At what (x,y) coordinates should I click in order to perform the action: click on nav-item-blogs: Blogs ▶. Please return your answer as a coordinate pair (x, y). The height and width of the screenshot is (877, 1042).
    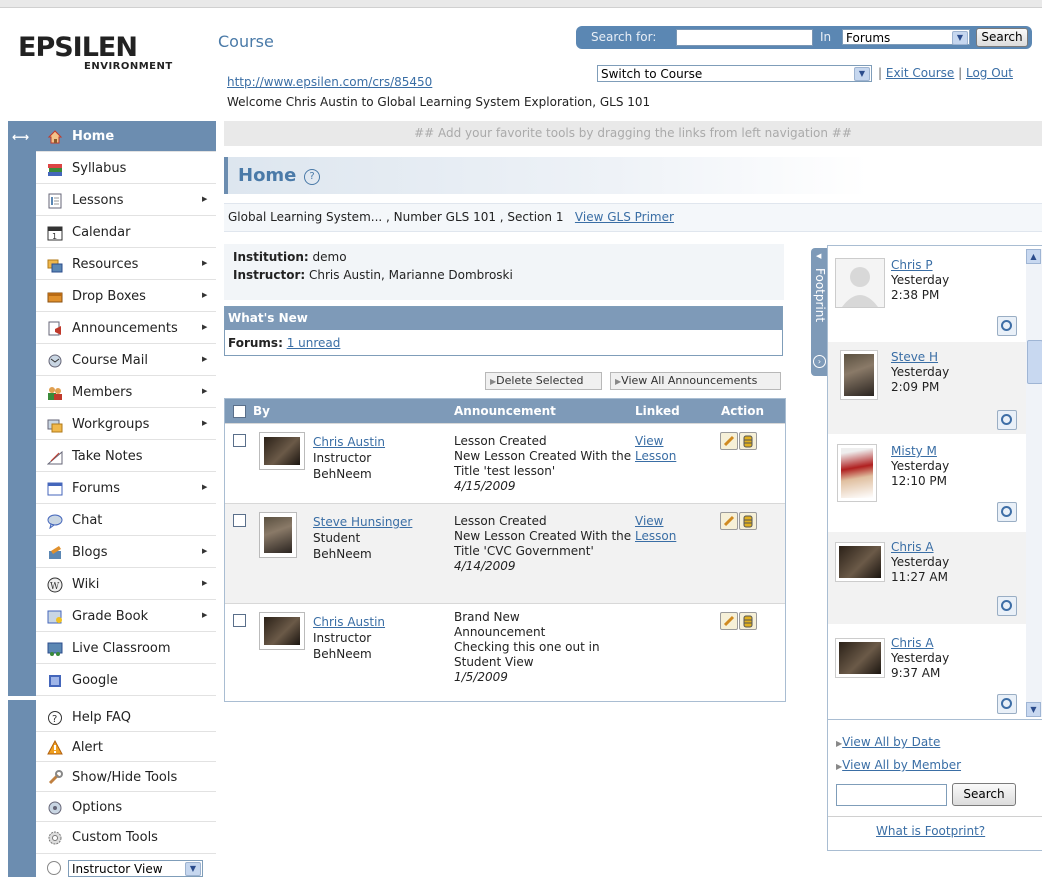
    Looking at the image, I should click on (126, 552).